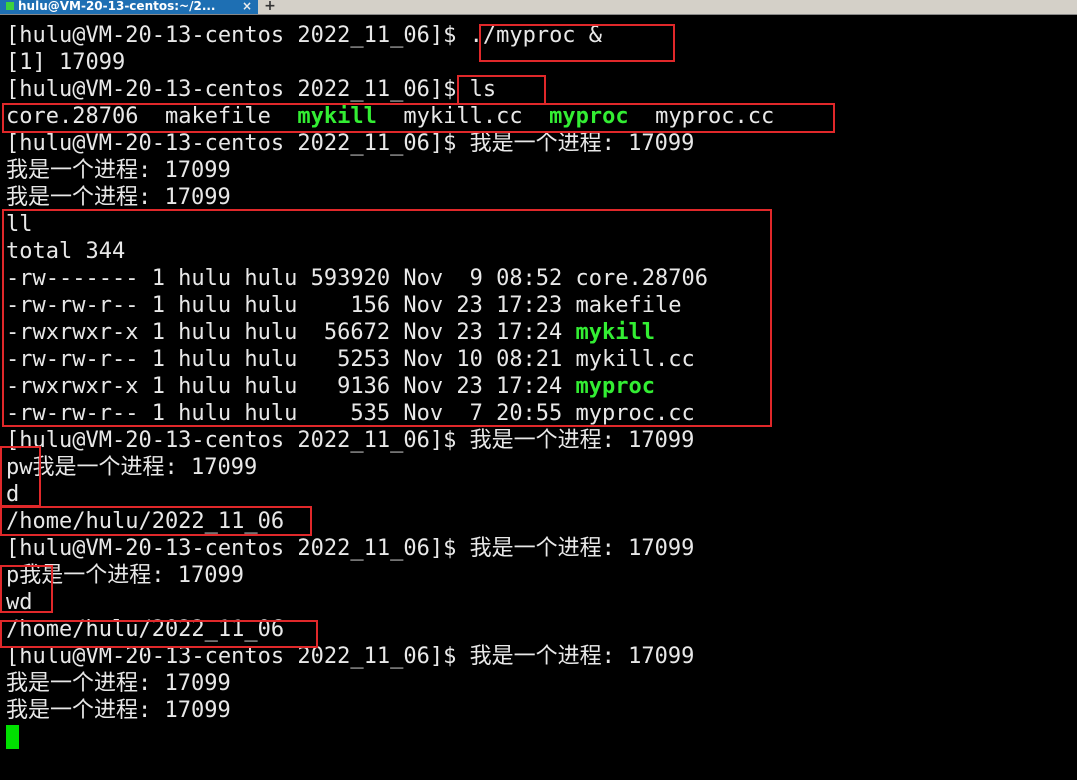  I want to click on ll-row-attributes: -rw-rw-r-- 1 hulu hulu 535 Nov 7 20:55, so click(291, 413).